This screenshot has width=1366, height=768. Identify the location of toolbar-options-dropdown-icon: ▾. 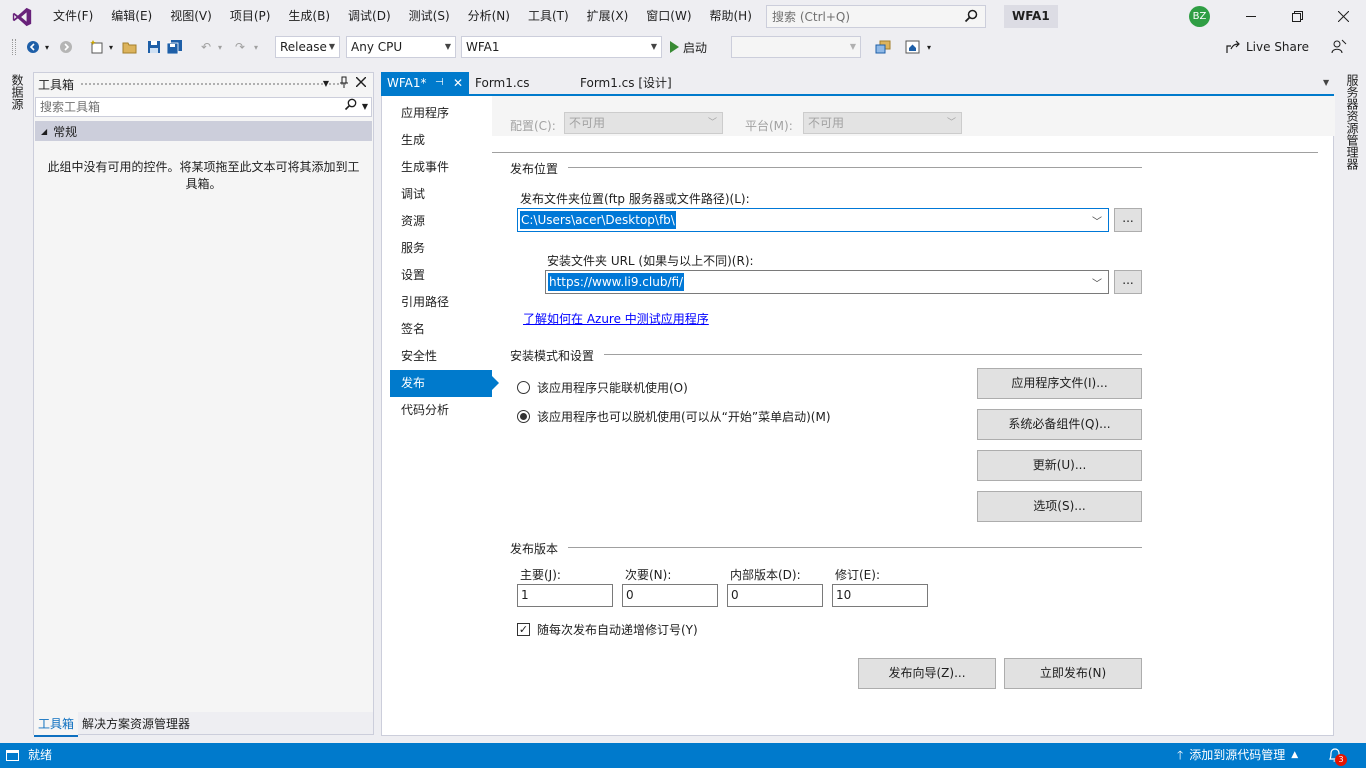
(929, 47).